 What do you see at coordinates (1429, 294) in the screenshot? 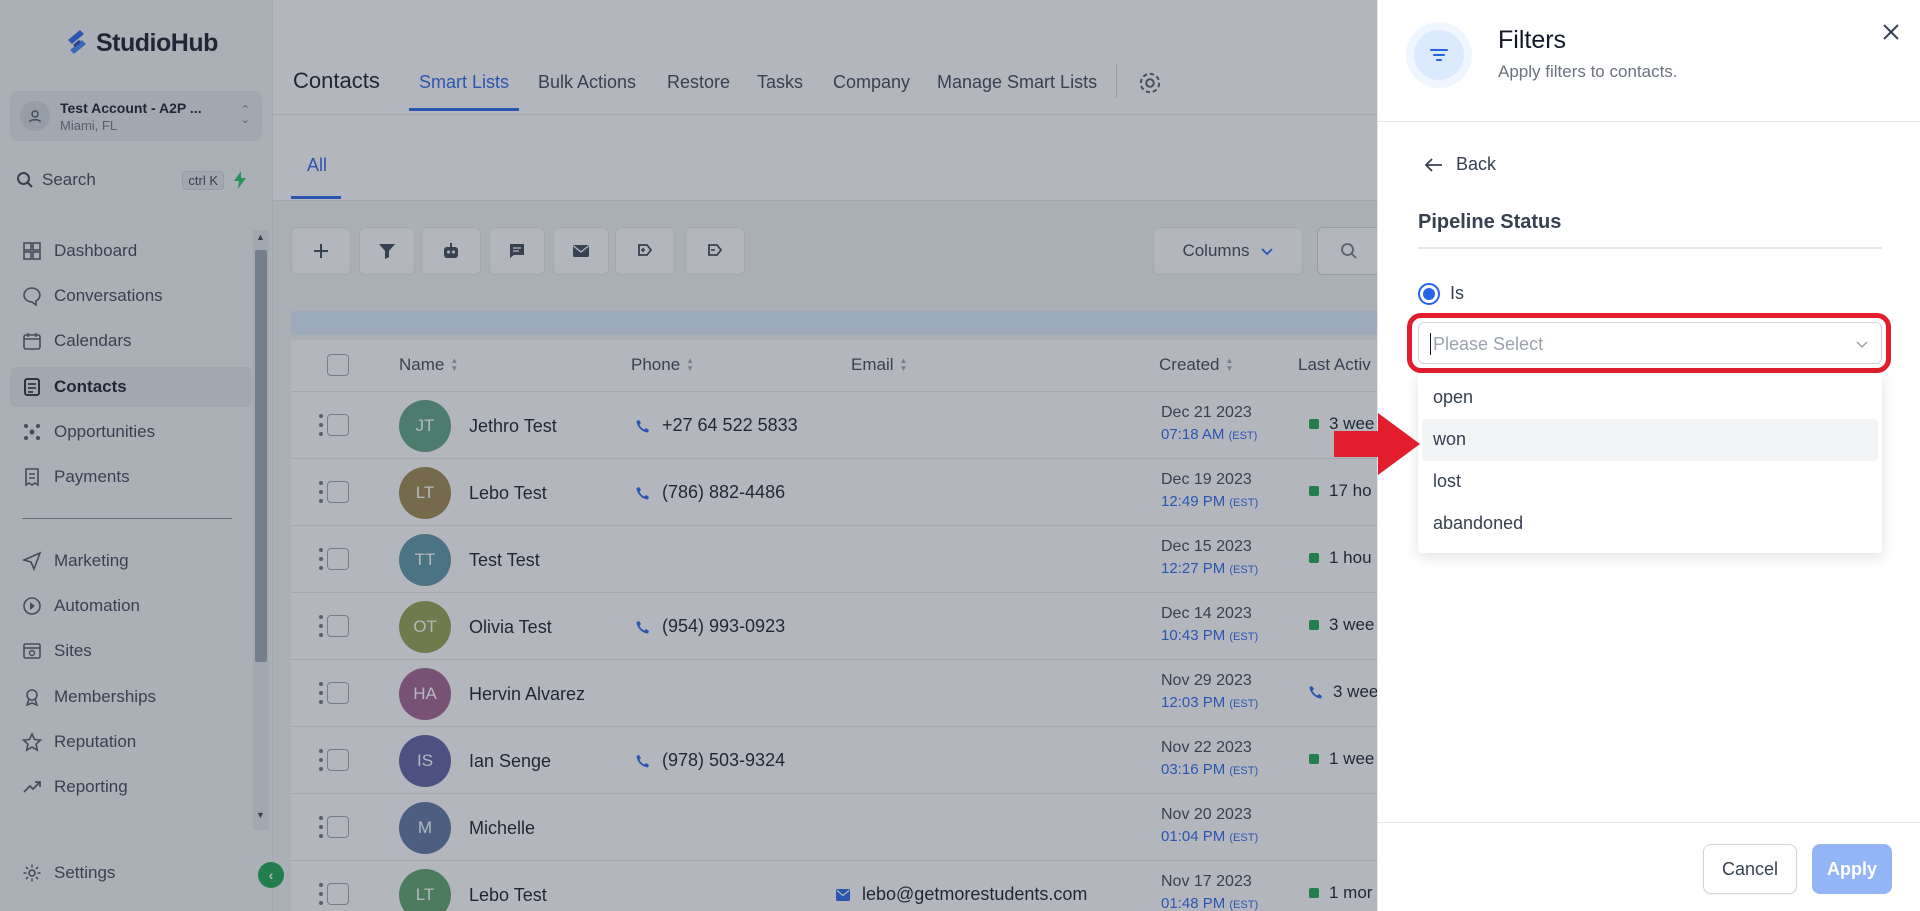
I see `operator-is-radio` at bounding box center [1429, 294].